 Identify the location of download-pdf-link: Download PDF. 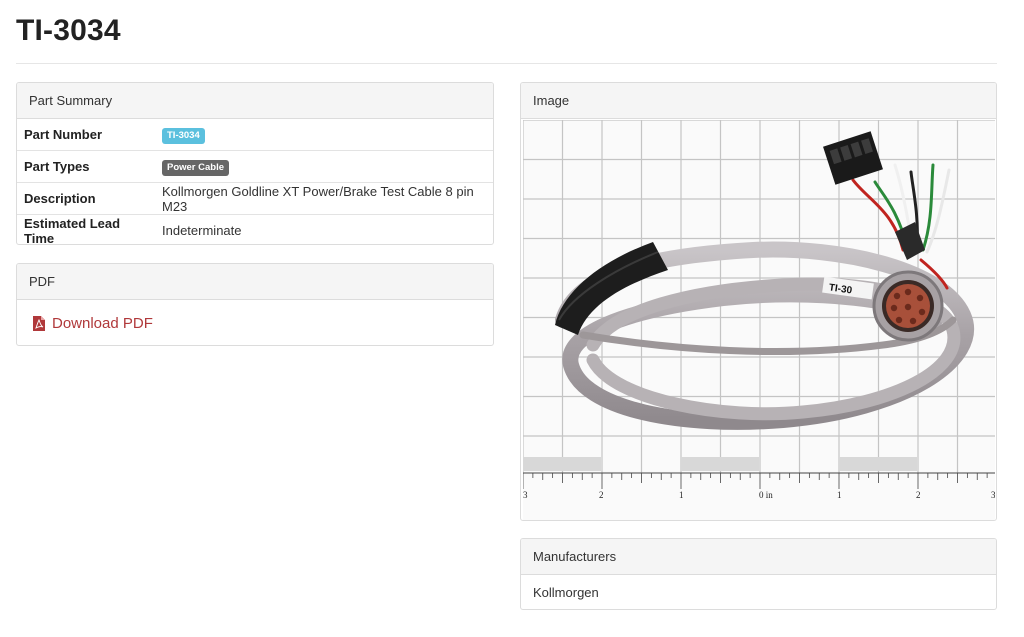
(93, 323).